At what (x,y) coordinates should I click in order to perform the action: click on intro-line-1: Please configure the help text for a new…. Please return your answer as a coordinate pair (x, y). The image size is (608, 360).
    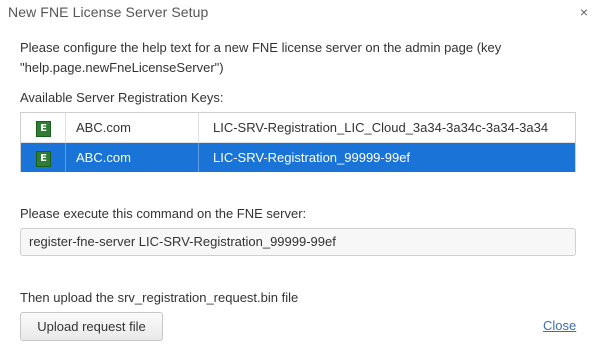
    Looking at the image, I should click on (261, 47).